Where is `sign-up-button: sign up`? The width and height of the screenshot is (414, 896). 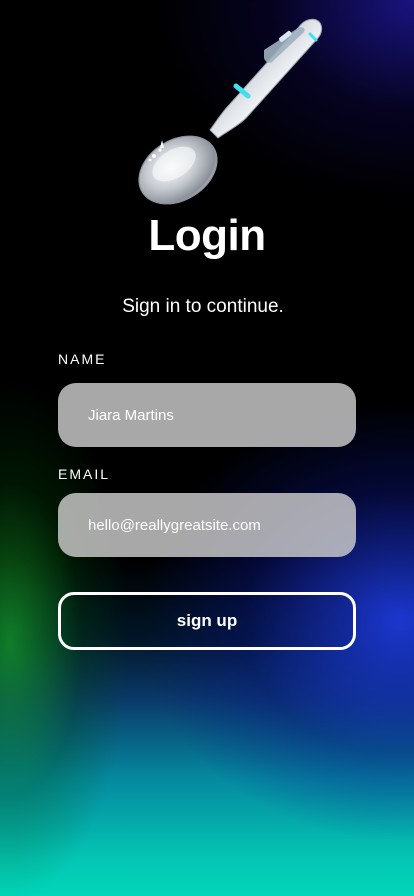 sign-up-button: sign up is located at coordinates (207, 621).